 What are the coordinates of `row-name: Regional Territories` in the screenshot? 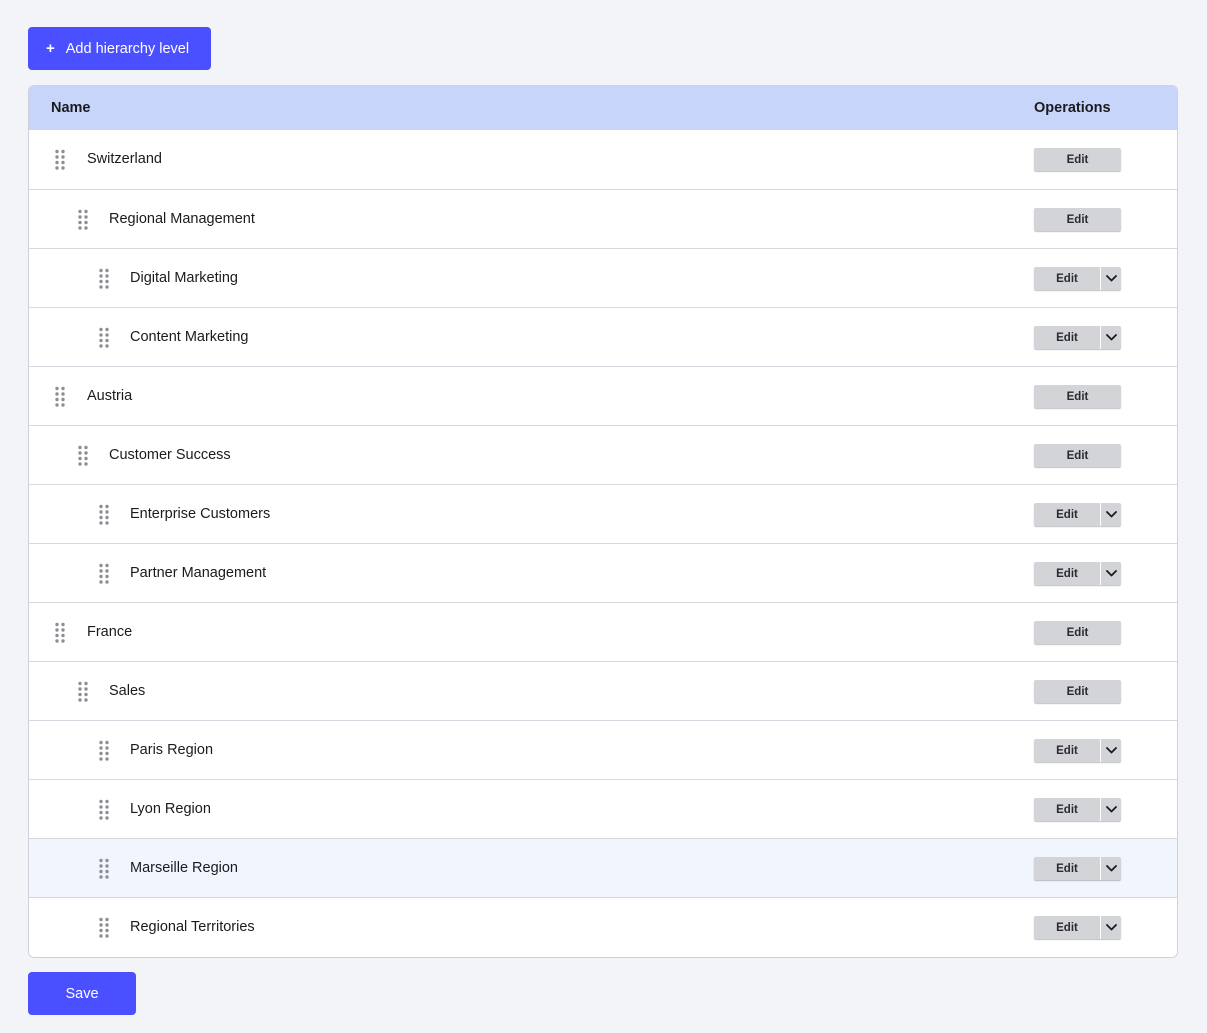 It's located at (192, 927).